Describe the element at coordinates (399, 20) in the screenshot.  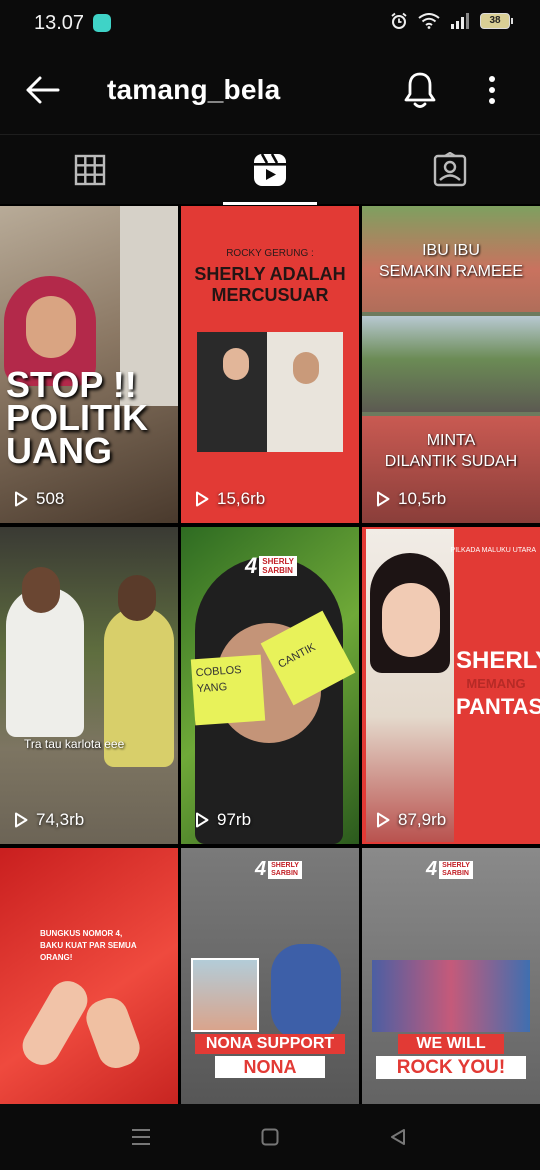
I see `alarm-icon` at that location.